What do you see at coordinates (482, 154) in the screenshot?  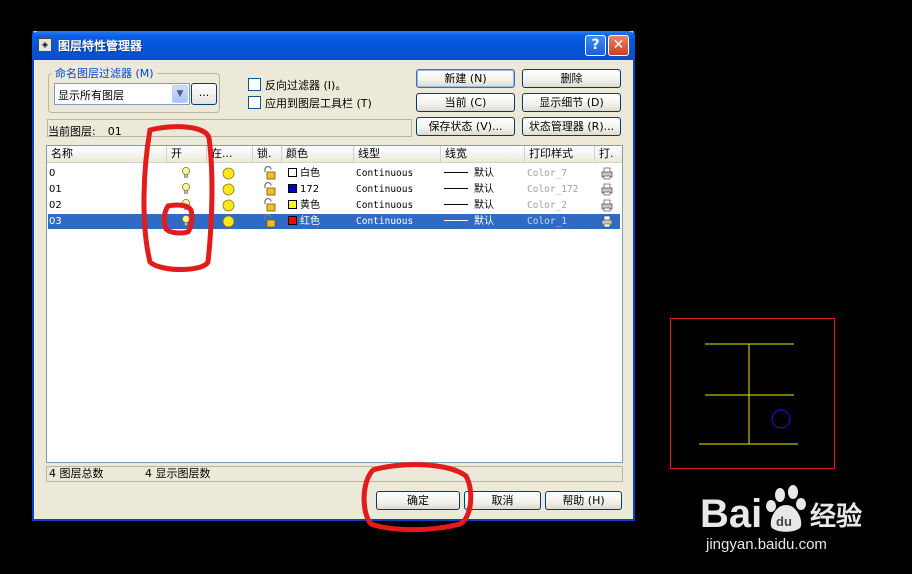 I see `column-lineweight: 线宽` at bounding box center [482, 154].